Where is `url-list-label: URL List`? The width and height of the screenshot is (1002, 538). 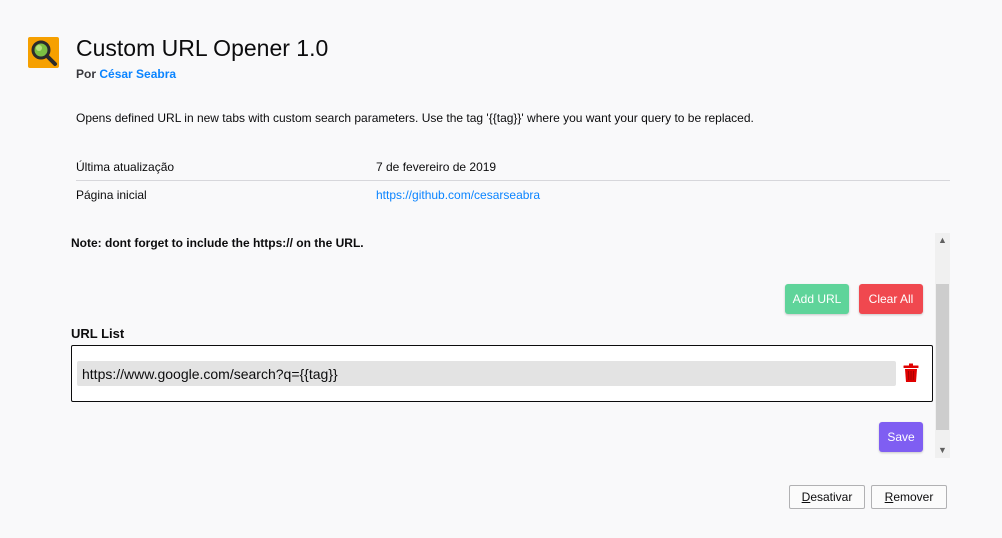
url-list-label: URL List is located at coordinates (98, 333).